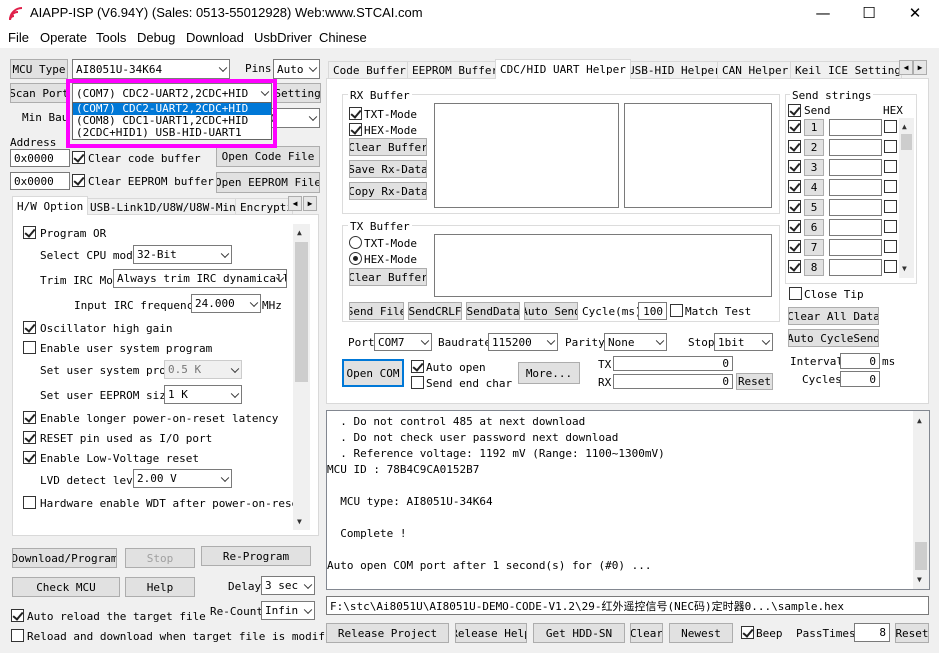  Describe the element at coordinates (603, 265) in the screenshot. I see `tx-text-area` at that location.